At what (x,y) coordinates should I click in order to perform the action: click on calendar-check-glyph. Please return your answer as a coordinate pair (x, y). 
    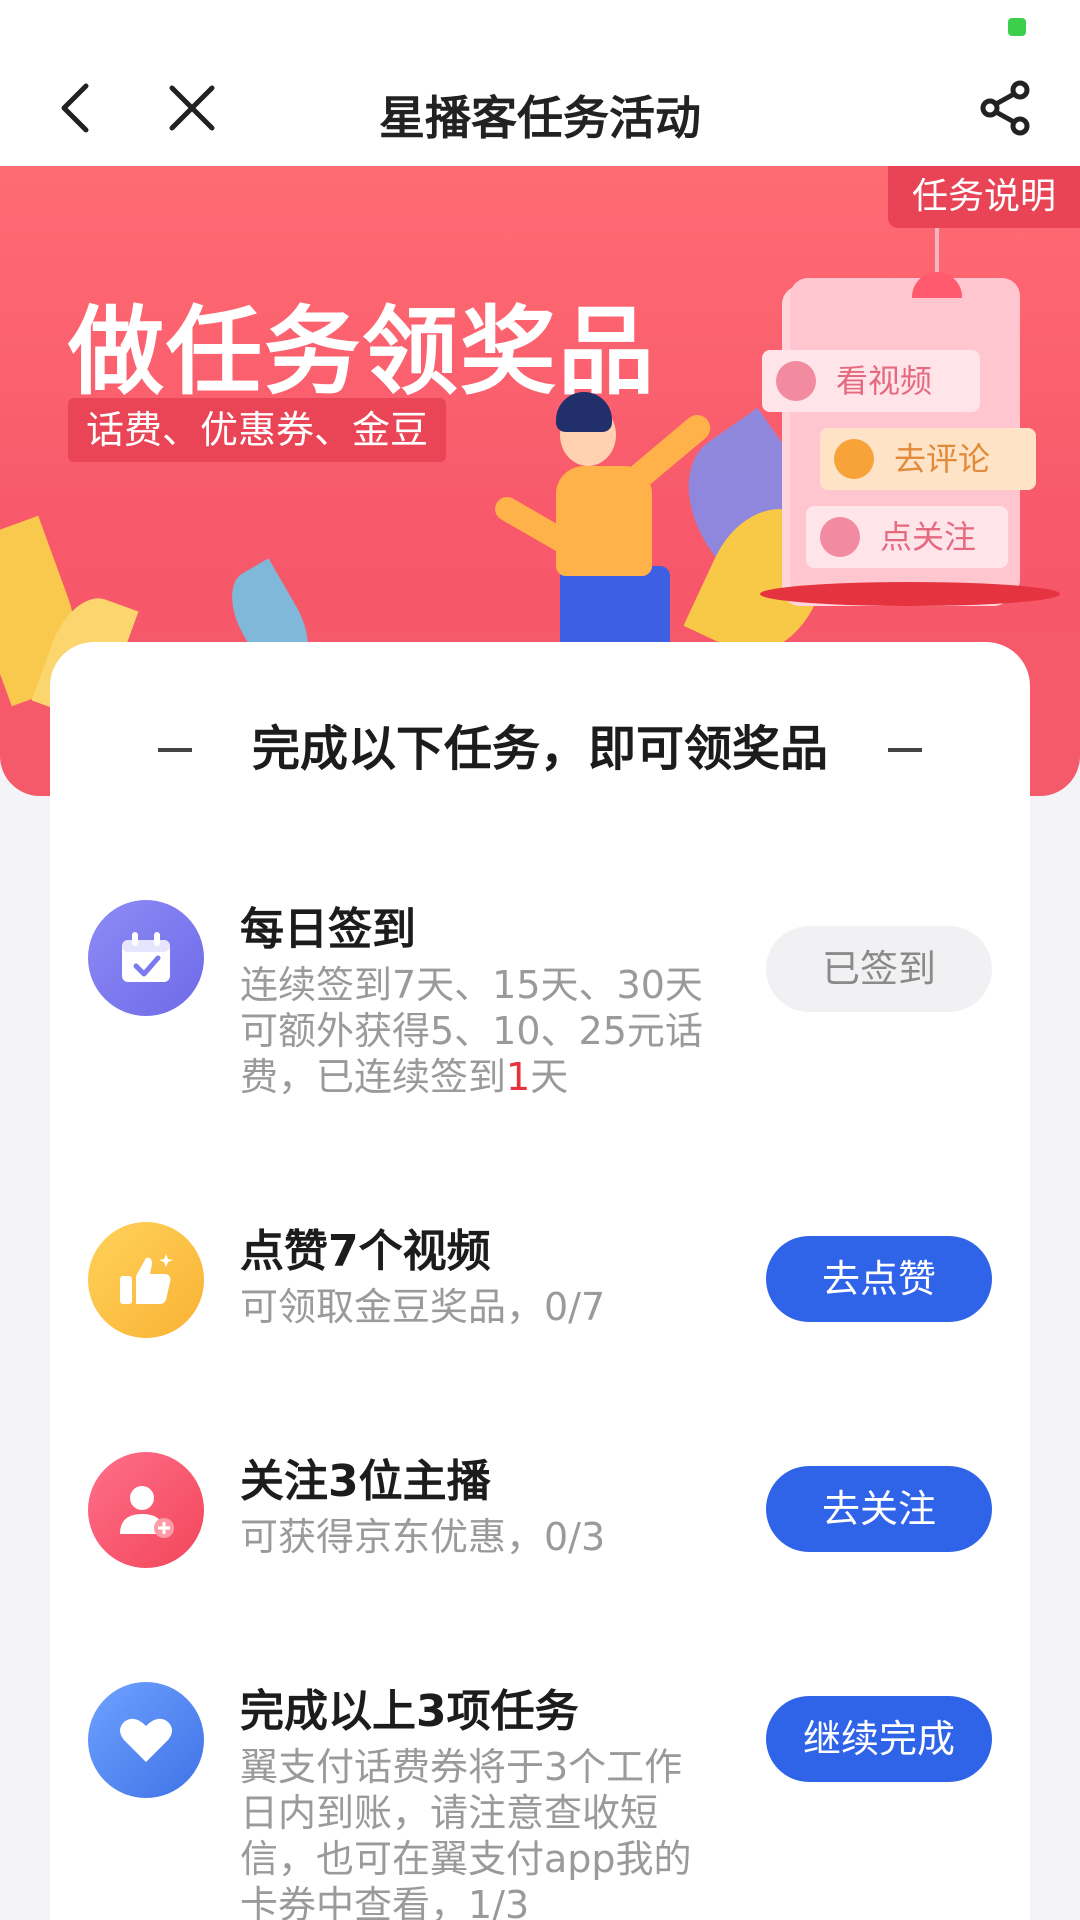
    Looking at the image, I should click on (146, 957).